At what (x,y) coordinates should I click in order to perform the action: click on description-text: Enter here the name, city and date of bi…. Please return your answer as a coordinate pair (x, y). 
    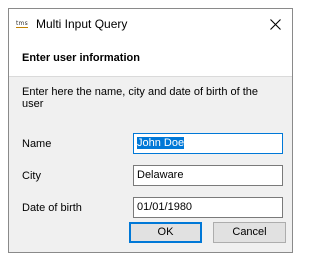
    Looking at the image, I should click on (140, 98).